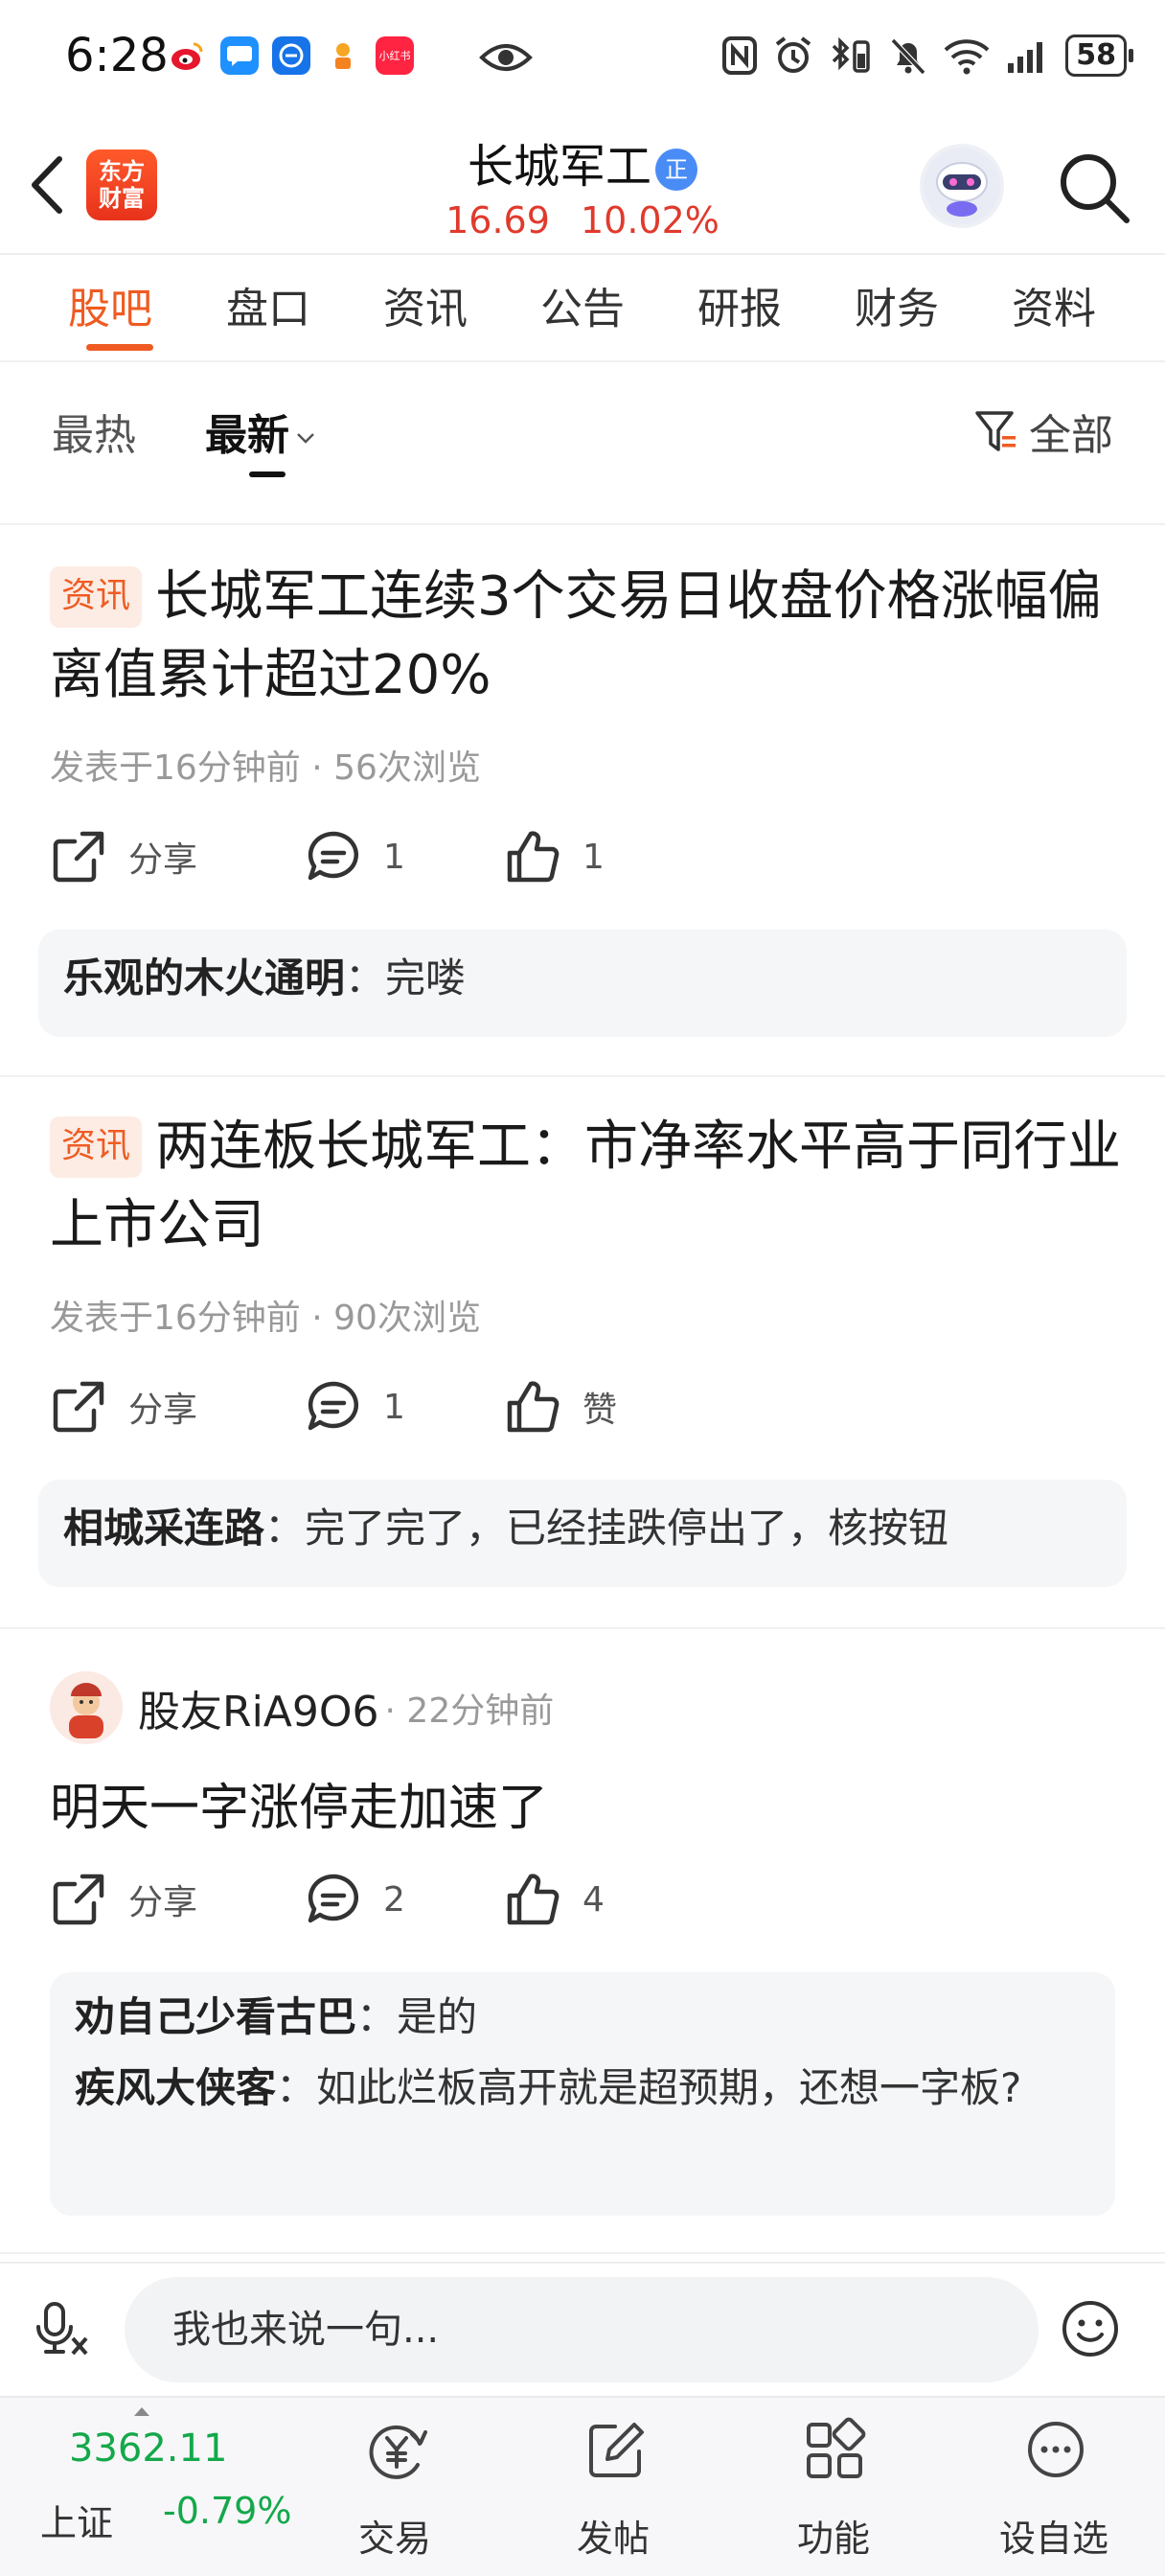 Image resolution: width=1165 pixels, height=2576 pixels. I want to click on voice-input-button, so click(64, 2330).